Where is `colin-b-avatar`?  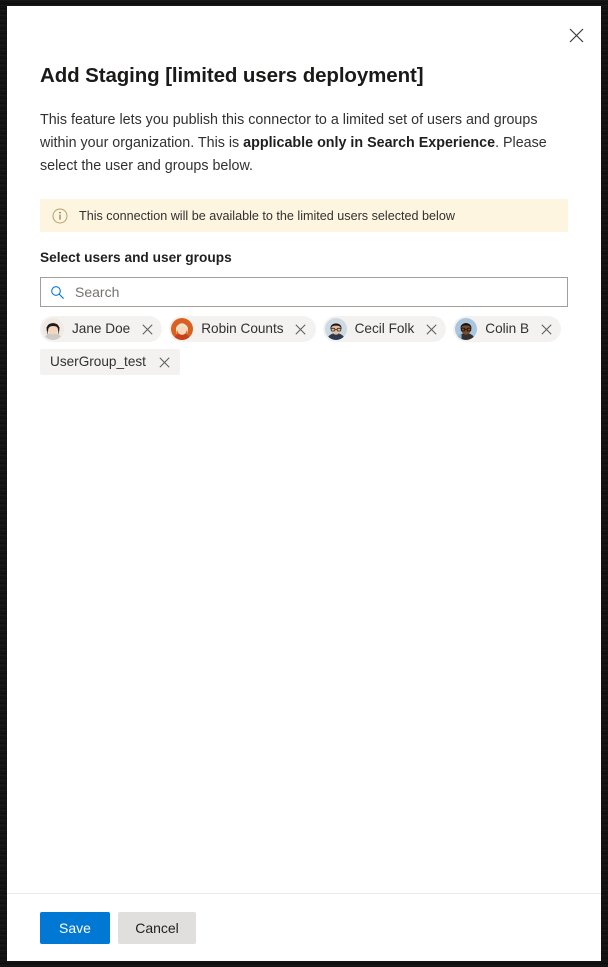
colin-b-avatar is located at coordinates (466, 329).